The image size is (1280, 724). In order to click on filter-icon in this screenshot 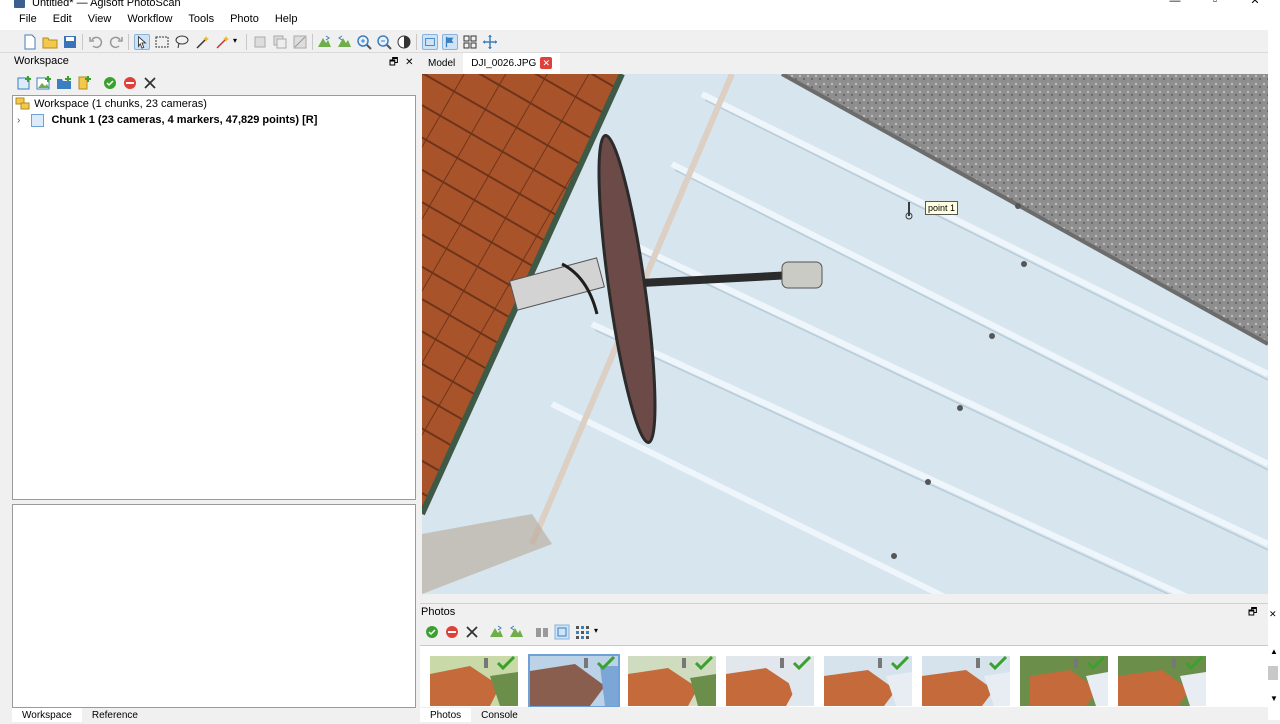, I will do `click(542, 632)`.